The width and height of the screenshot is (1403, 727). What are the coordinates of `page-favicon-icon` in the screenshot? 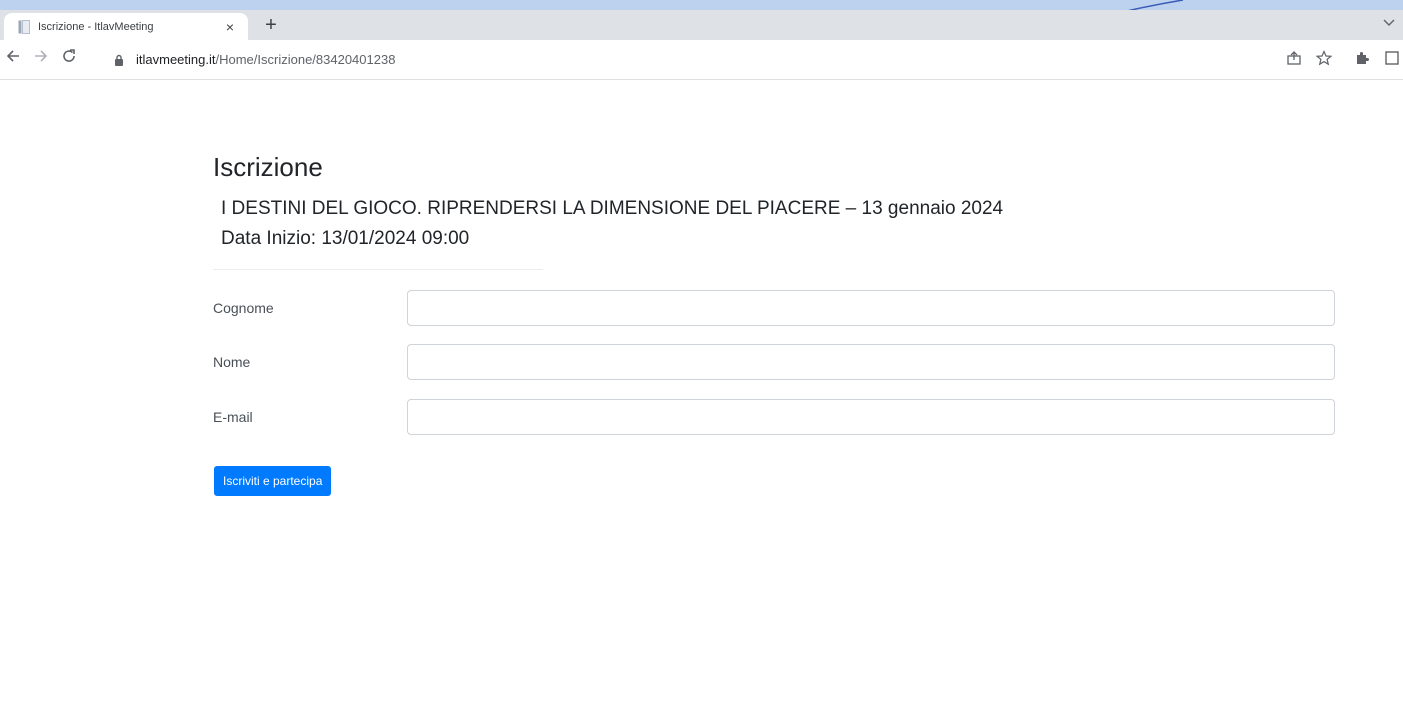 It's located at (24, 26).